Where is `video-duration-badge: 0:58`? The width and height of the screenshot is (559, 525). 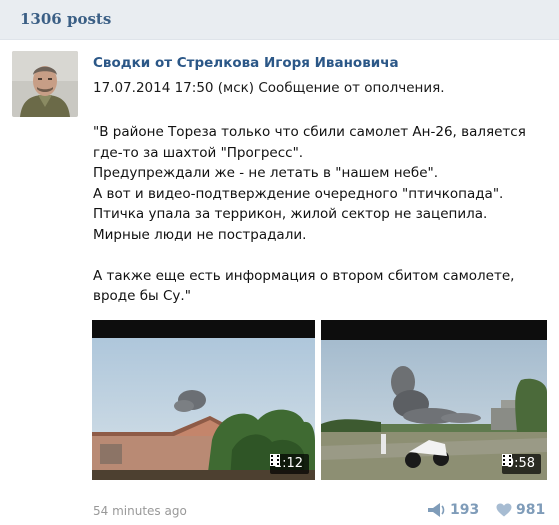 video-duration-badge: 0:58 is located at coordinates (521, 464).